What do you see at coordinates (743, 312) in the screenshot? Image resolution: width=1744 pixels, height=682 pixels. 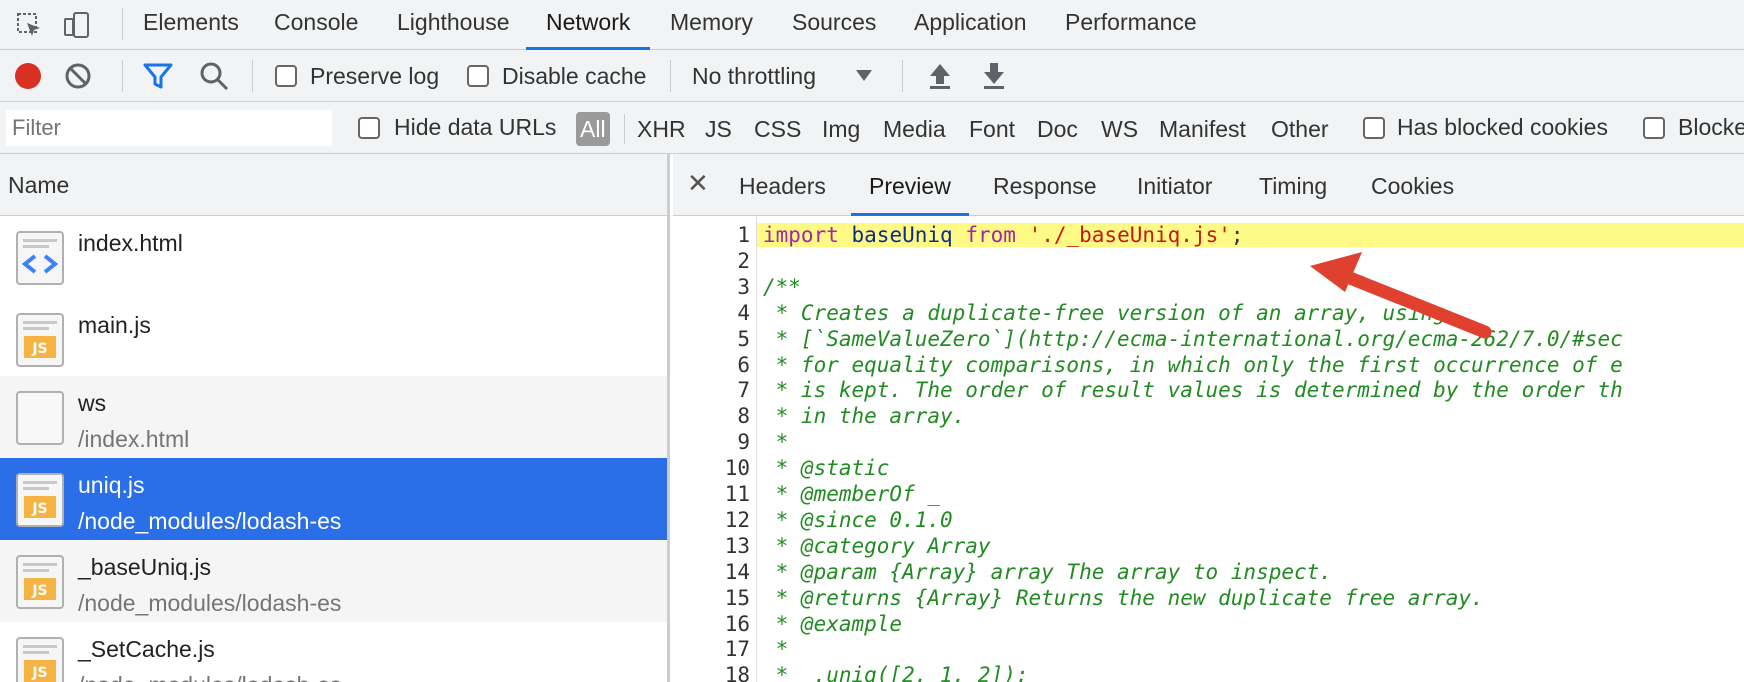 I see `line-number: 4` at bounding box center [743, 312].